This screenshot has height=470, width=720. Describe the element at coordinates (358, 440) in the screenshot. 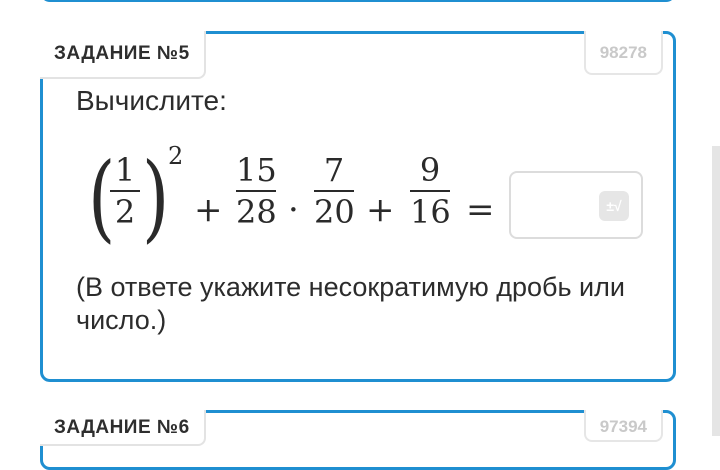

I see `next-task-card: ЗАДАНИЕ №6 97394` at that location.